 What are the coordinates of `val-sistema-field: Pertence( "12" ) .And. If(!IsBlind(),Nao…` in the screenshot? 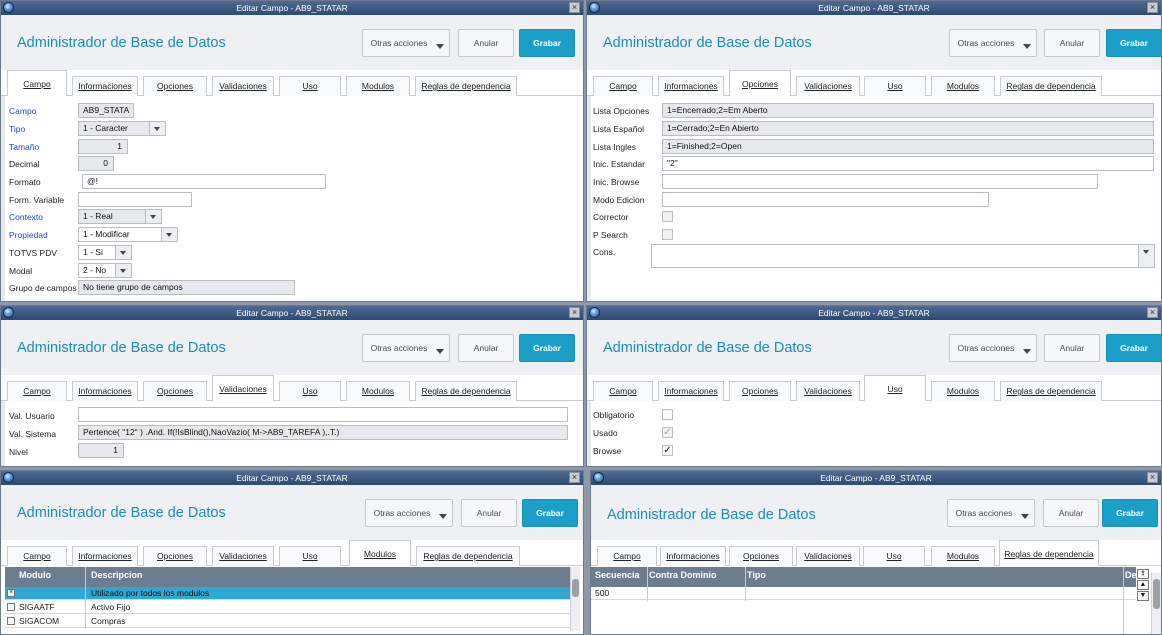 It's located at (323, 432).